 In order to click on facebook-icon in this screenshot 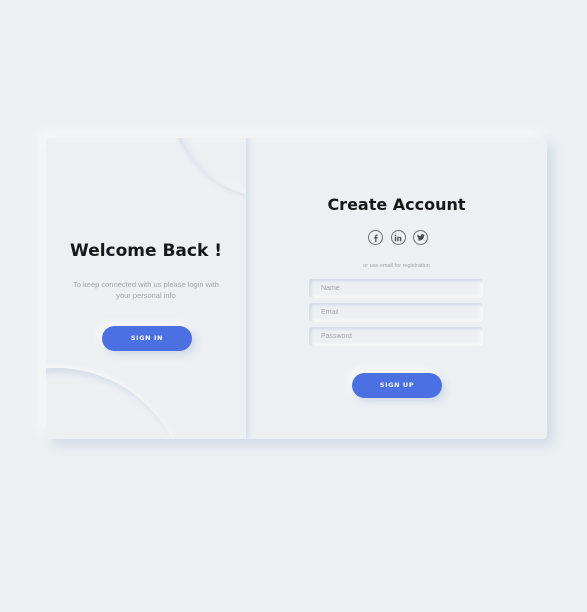, I will do `click(375, 237)`.